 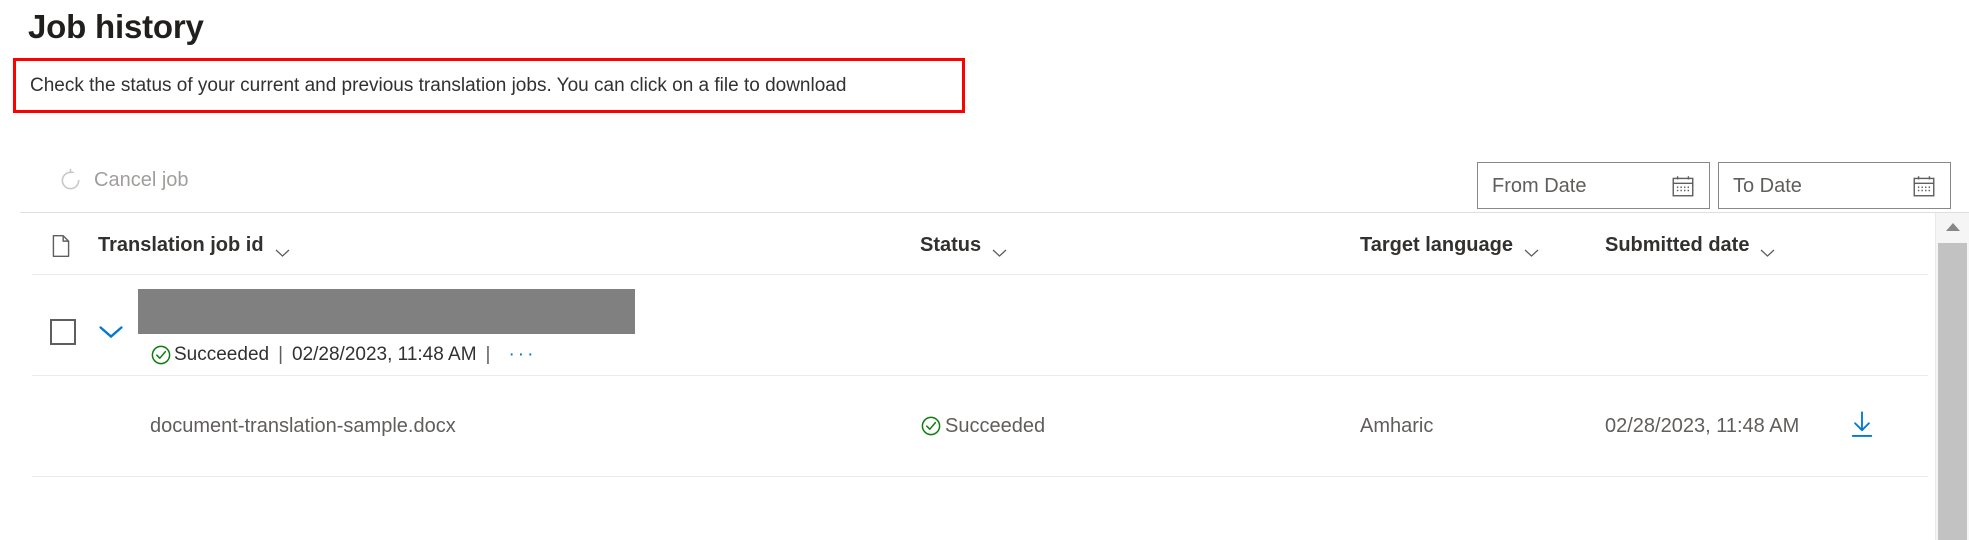 I want to click on to-date-placeholder: To Date, so click(x=1767, y=185).